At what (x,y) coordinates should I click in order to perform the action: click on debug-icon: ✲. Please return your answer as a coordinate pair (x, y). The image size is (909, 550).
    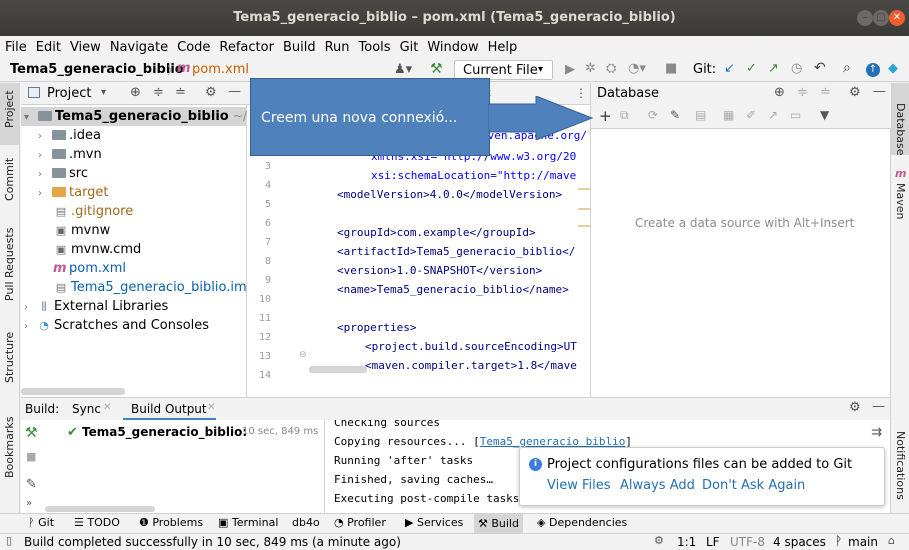
    Looking at the image, I should click on (590, 68).